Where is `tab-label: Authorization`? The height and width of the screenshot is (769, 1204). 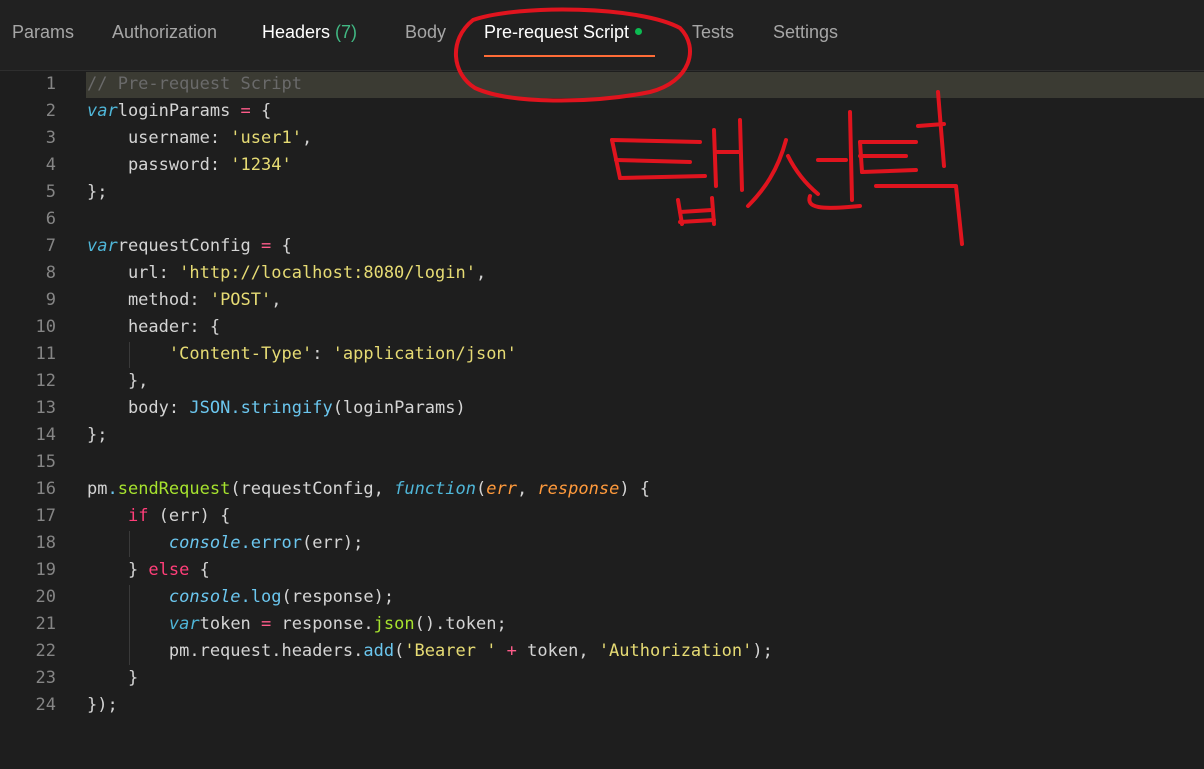
tab-label: Authorization is located at coordinates (165, 32).